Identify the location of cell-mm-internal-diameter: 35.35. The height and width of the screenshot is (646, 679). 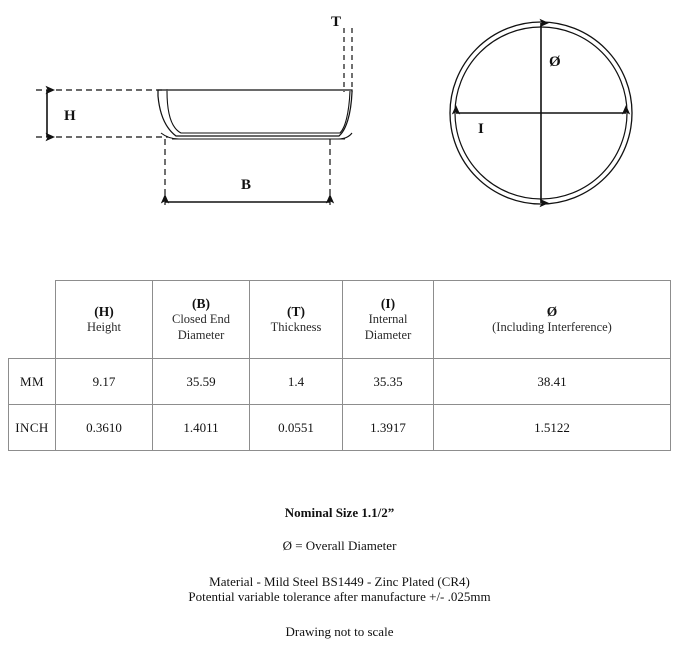
(388, 381).